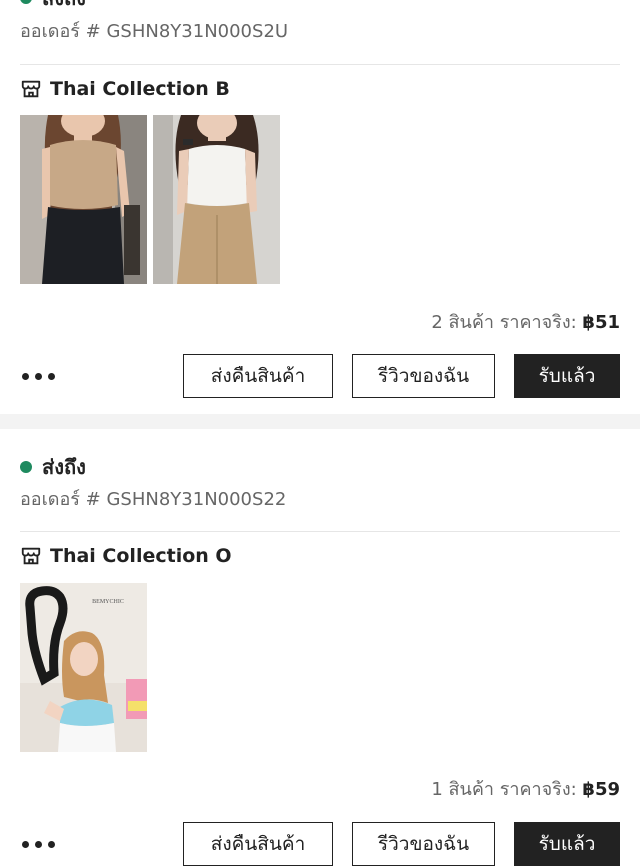 The width and height of the screenshot is (640, 866). What do you see at coordinates (153, 498) in the screenshot?
I see `order-number: ออเดอร์ # GSHN8Y31N000S22` at bounding box center [153, 498].